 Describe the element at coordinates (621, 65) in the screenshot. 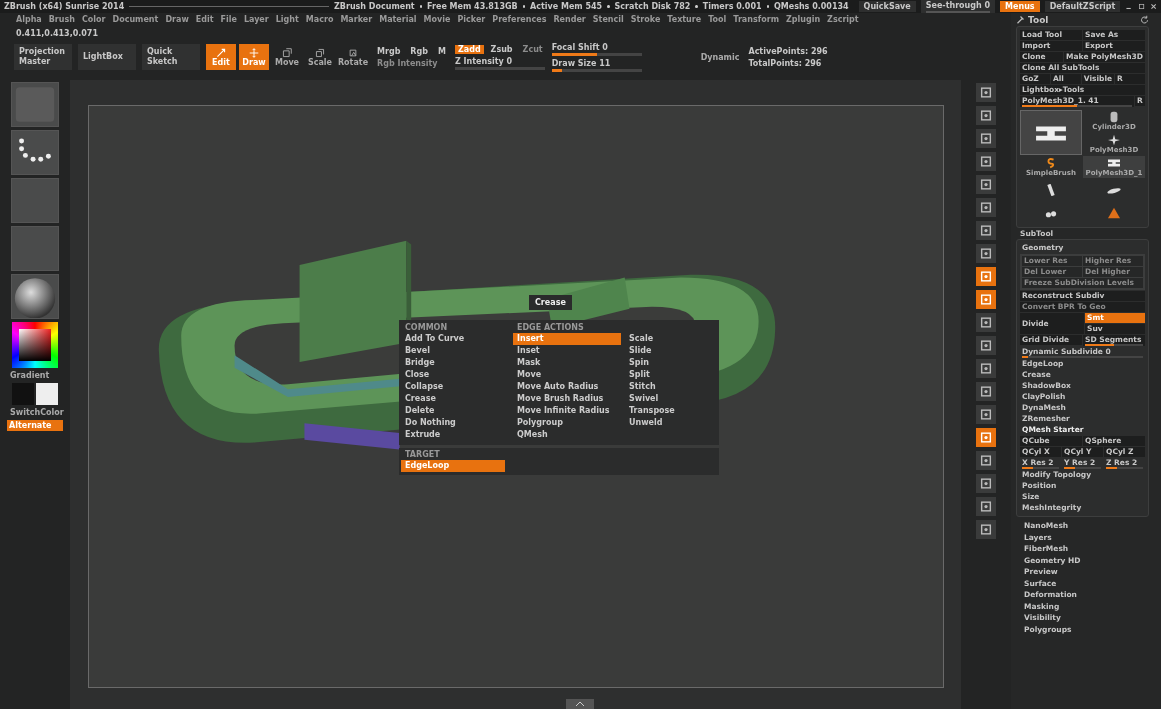

I see `draw-size-slider: Draw Size 11` at that location.